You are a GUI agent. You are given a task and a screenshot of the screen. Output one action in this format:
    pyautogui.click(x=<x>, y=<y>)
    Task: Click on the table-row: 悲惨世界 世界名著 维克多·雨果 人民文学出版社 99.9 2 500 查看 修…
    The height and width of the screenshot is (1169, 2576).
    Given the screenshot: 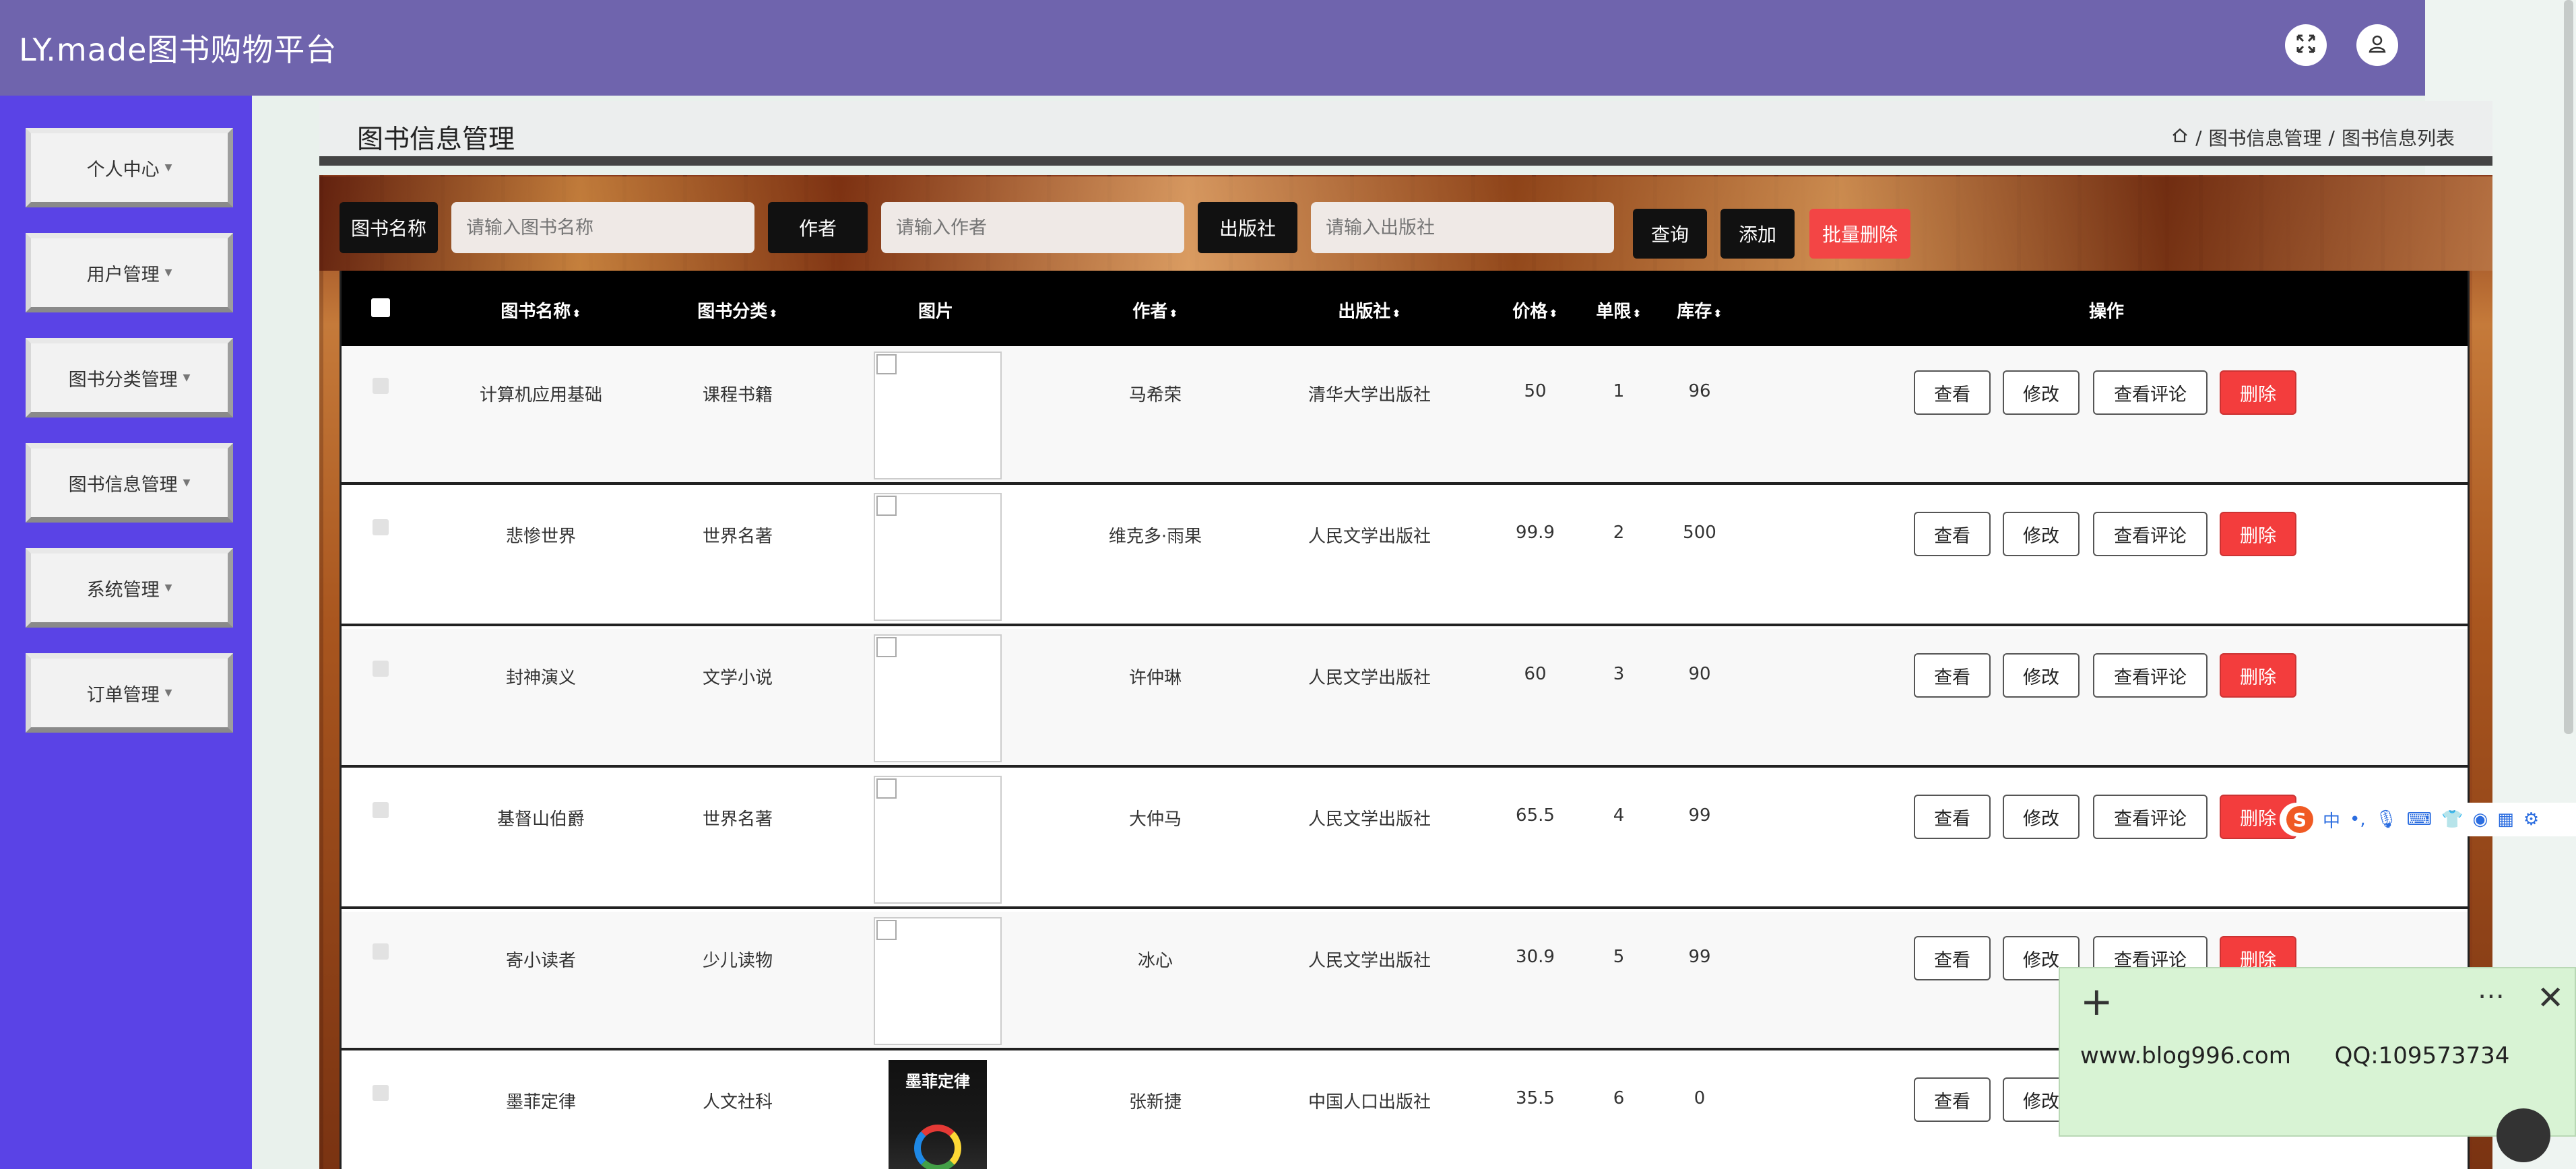 What is the action you would take?
    pyautogui.click(x=1405, y=557)
    